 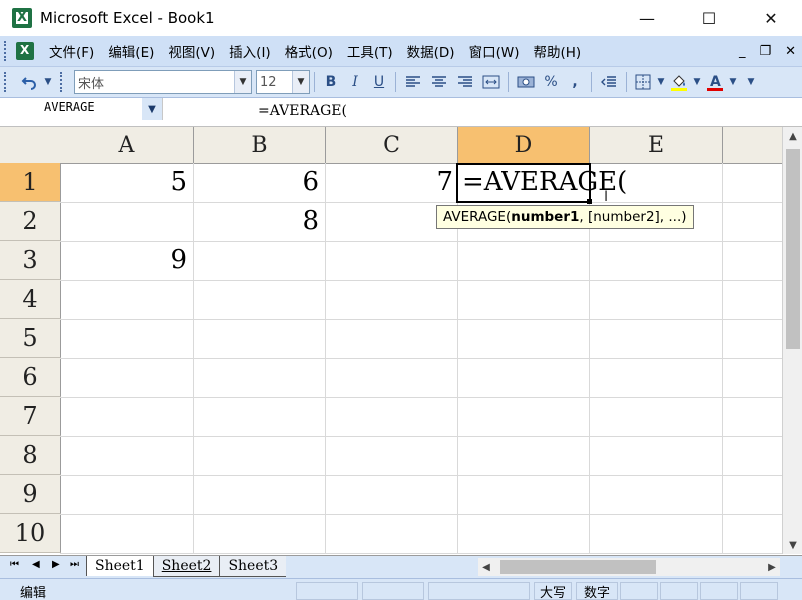 I want to click on tooltip-function: AVERAGE(, so click(x=477, y=217).